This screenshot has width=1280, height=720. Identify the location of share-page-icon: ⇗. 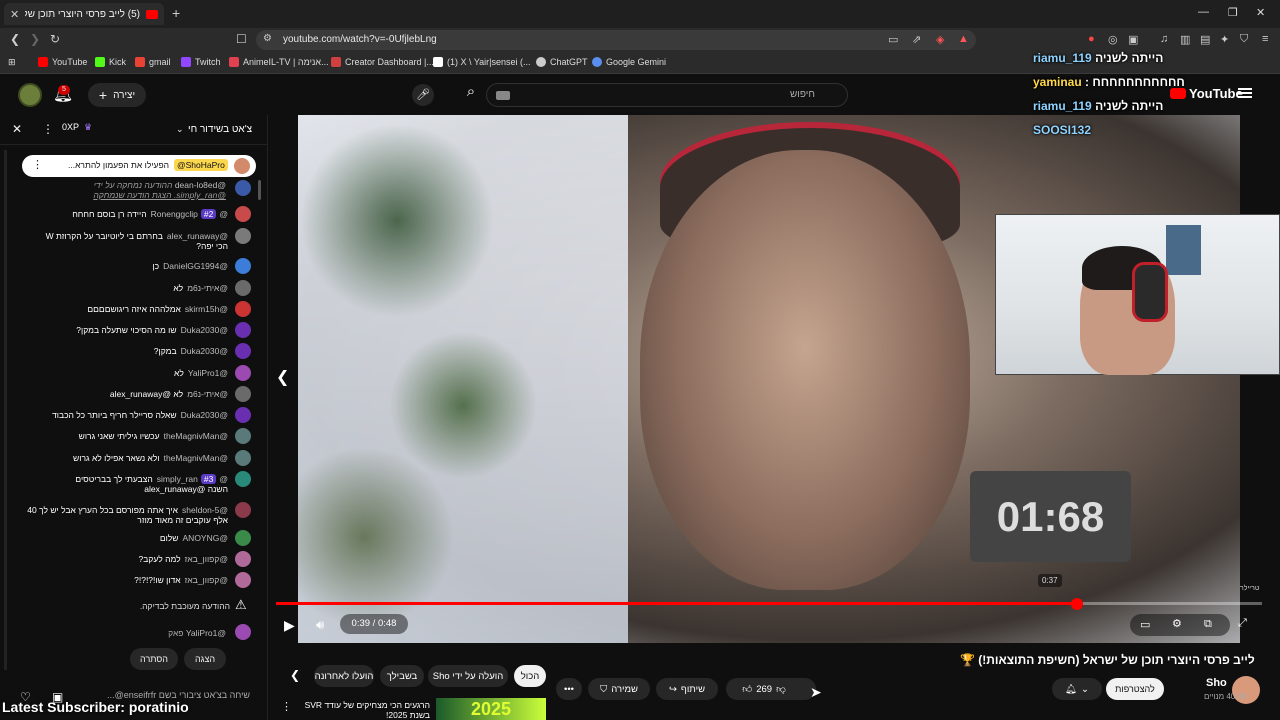
(916, 39).